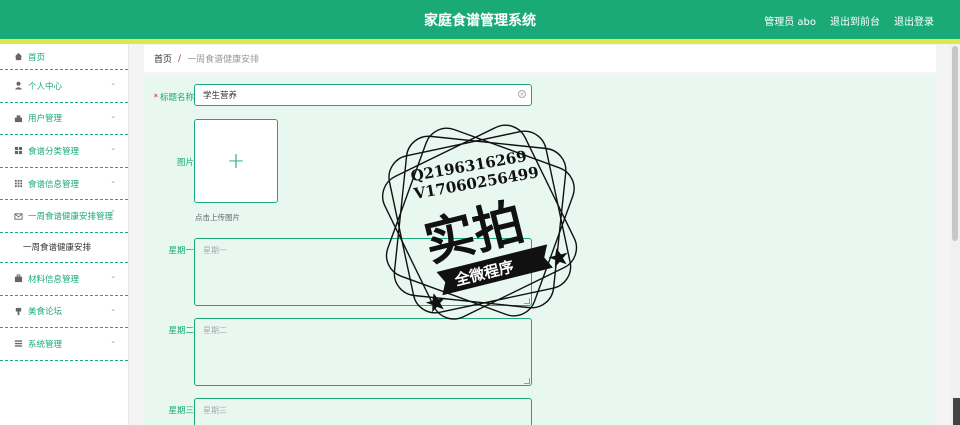  What do you see at coordinates (522, 94) in the screenshot?
I see `clear-icon: ×` at bounding box center [522, 94].